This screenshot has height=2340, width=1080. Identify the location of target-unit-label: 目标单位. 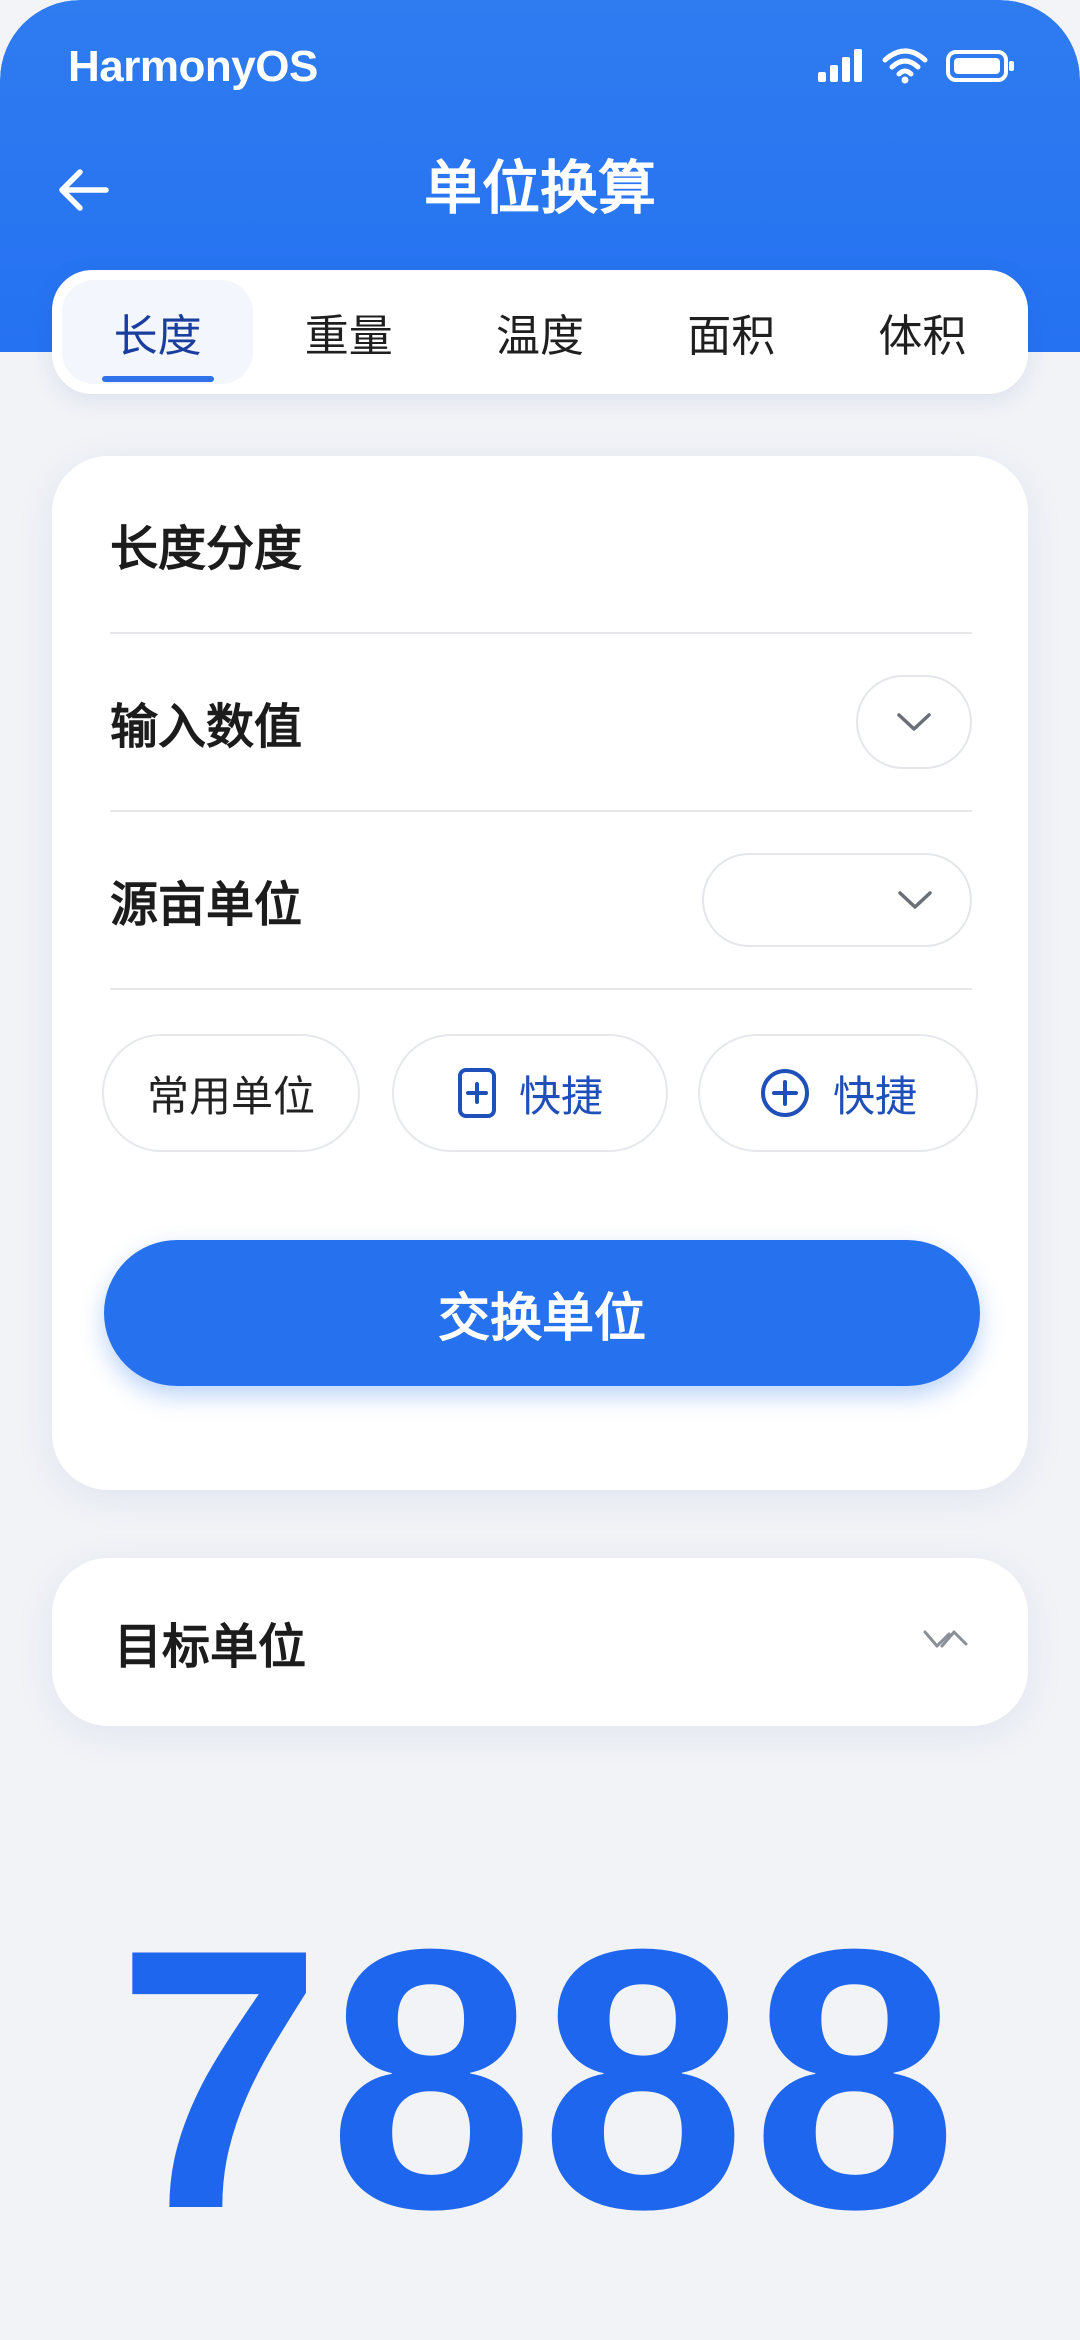
(210, 1647).